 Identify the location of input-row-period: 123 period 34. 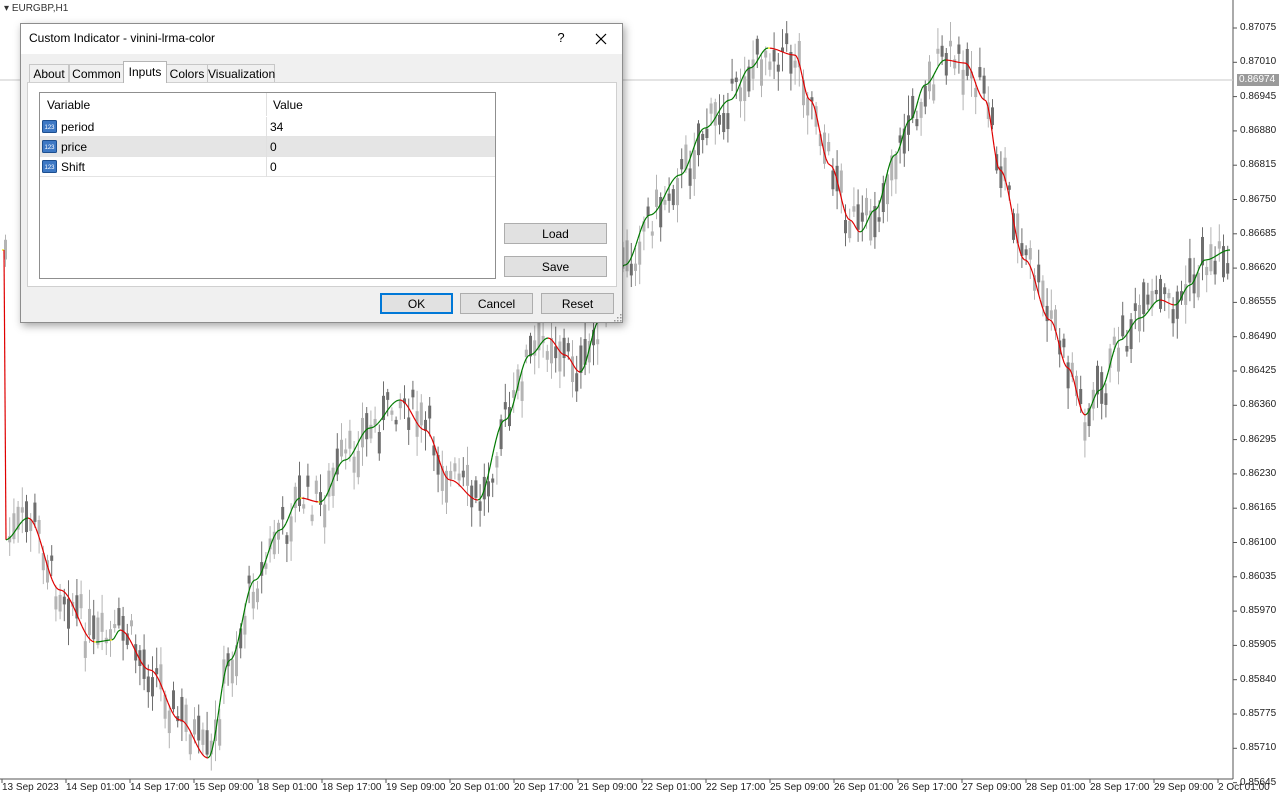
(267, 127).